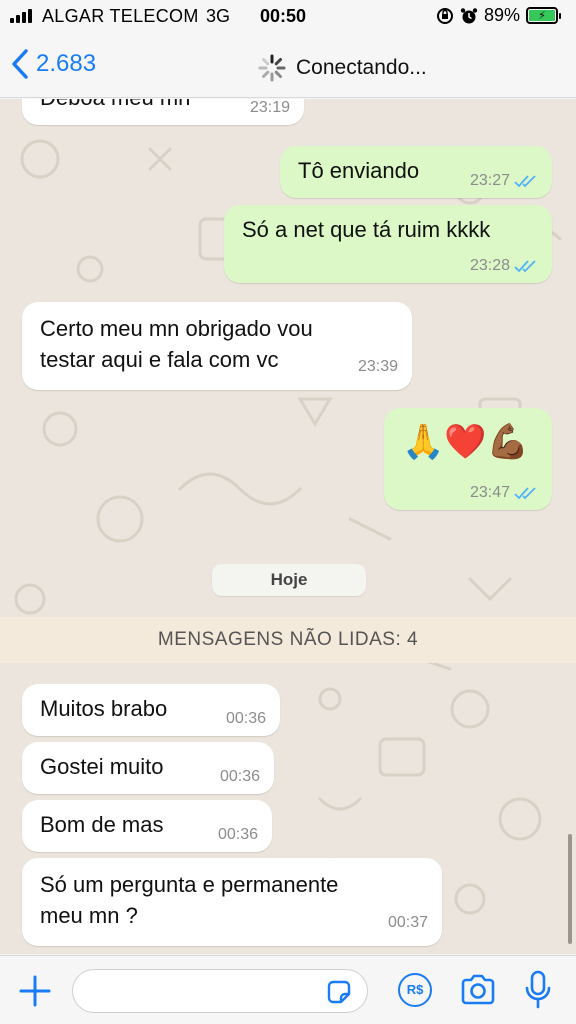 Image resolution: width=576 pixels, height=1024 pixels. Describe the element at coordinates (543, 15) in the screenshot. I see `battery-icon: ⚡` at that location.